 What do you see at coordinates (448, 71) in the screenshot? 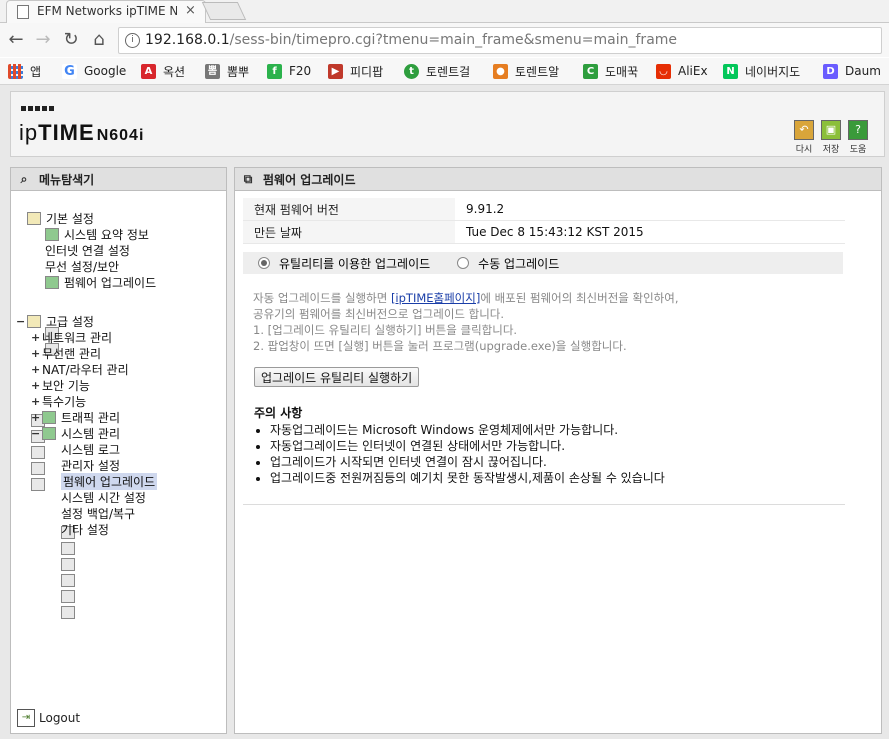
I see `bookmark-label: 토렌트걸` at bounding box center [448, 71].